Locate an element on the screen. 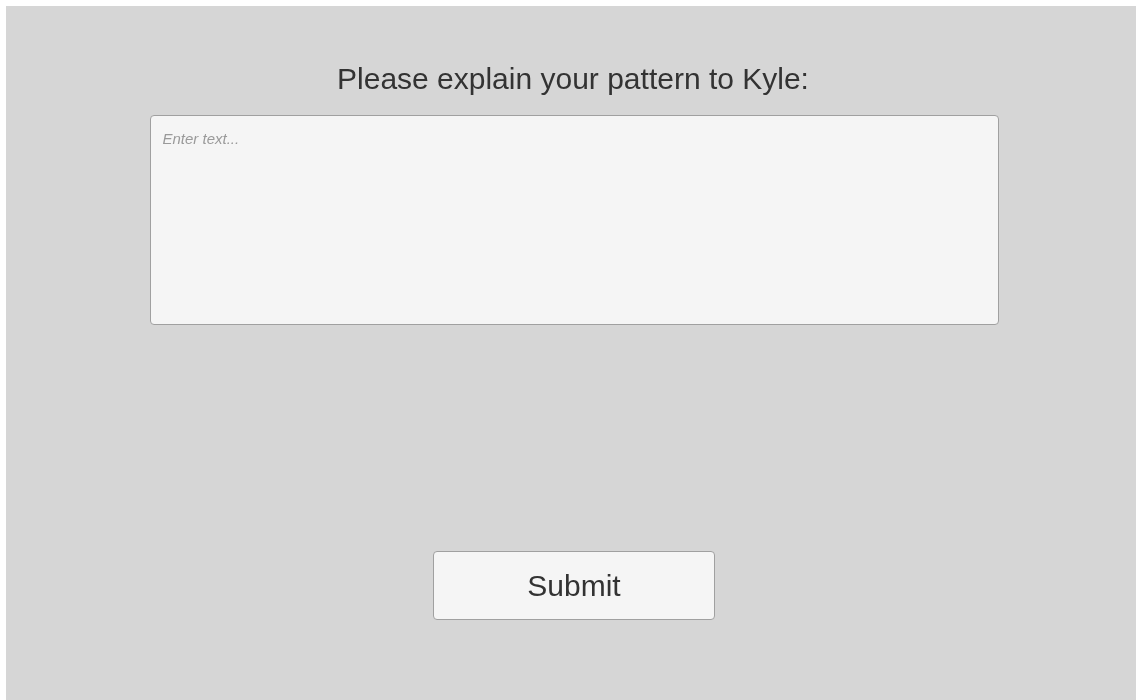 This screenshot has height=700, width=1136. submit-button: Submit is located at coordinates (574, 585).